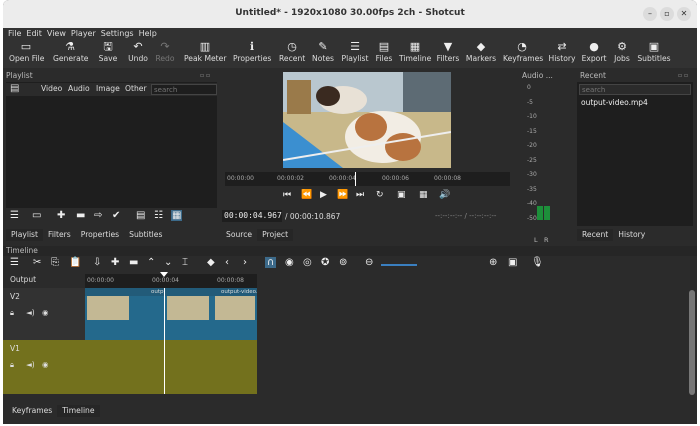 The width and height of the screenshot is (700, 426). What do you see at coordinates (594, 54) in the screenshot?
I see `export-button: ● Export` at bounding box center [594, 54].